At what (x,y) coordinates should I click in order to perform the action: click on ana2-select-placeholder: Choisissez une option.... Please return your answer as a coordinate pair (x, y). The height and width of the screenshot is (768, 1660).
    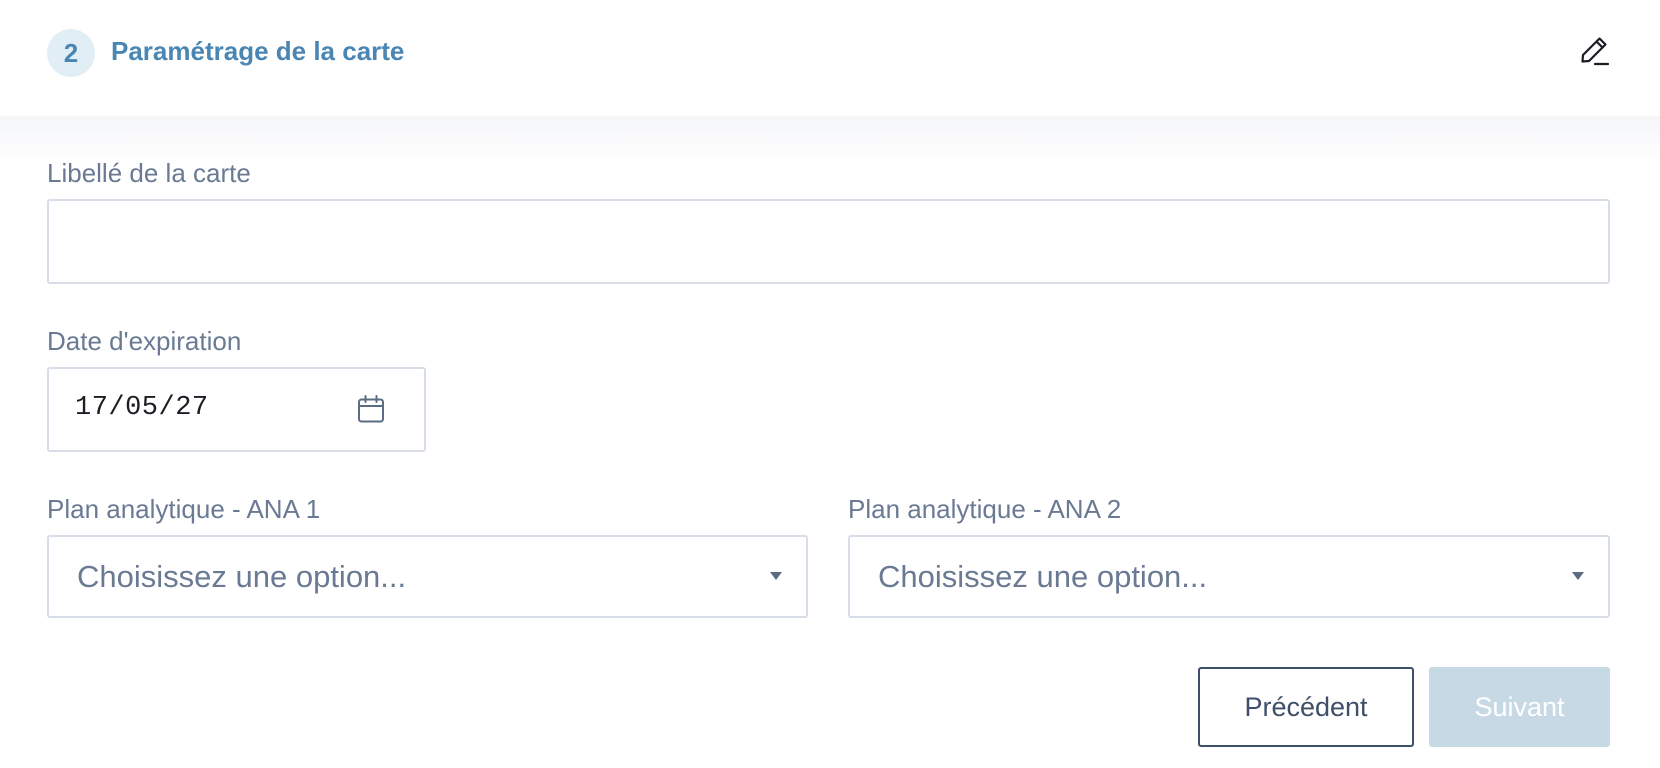
    Looking at the image, I should click on (1043, 576).